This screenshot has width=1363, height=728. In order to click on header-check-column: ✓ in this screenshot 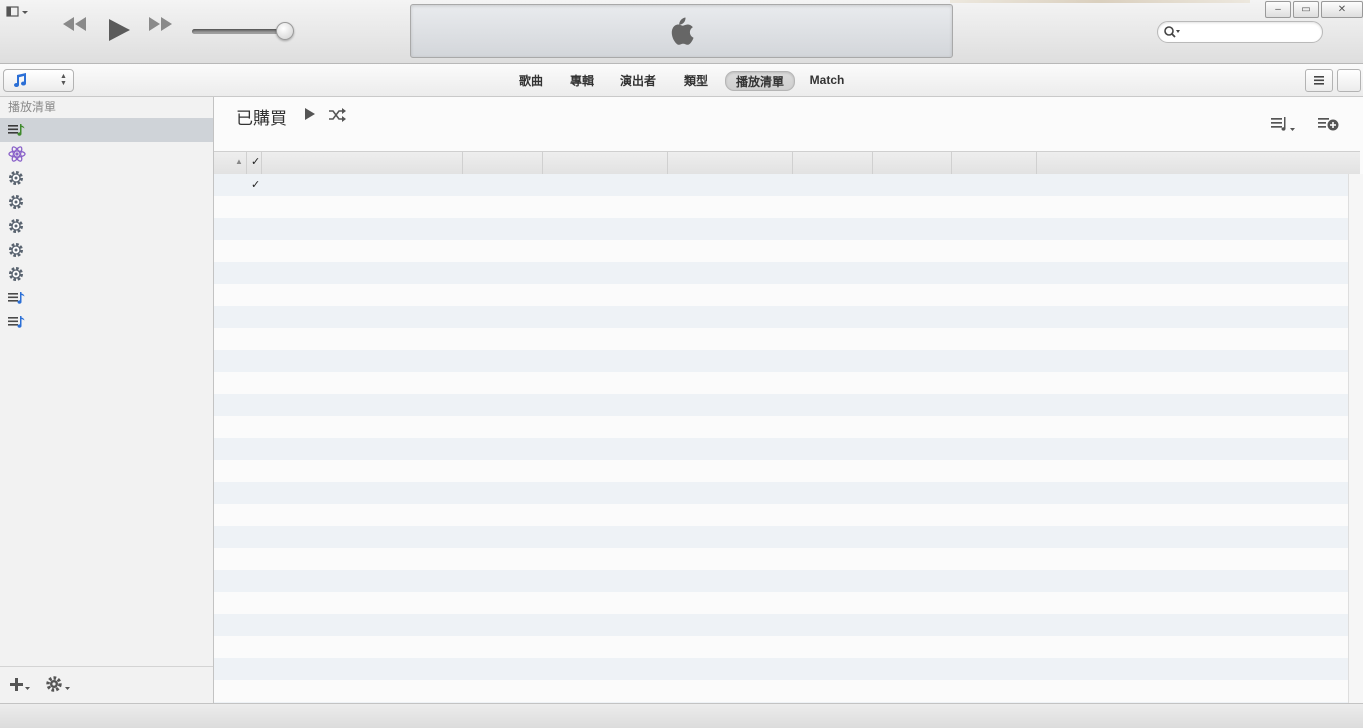, I will do `click(255, 161)`.